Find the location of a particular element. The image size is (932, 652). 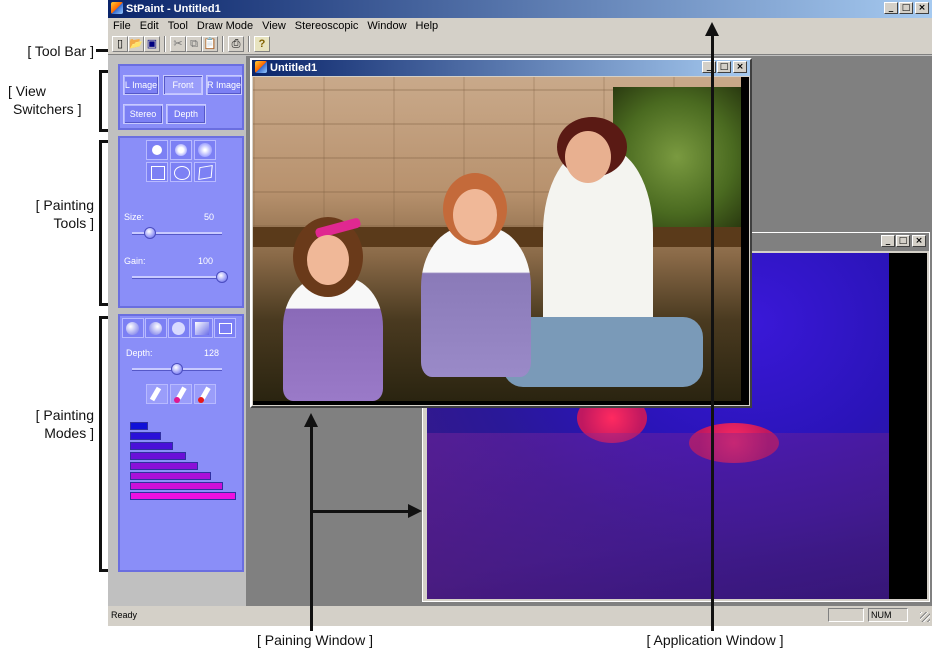

polygon-icon is located at coordinates (205, 172).